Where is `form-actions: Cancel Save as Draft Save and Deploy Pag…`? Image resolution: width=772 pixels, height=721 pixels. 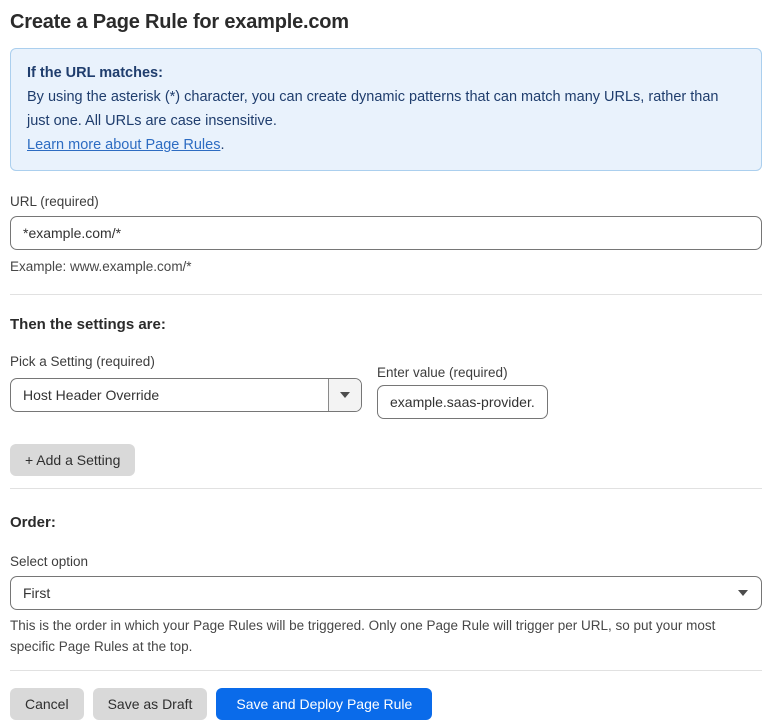
form-actions: Cancel Save as Draft Save and Deploy Pag… is located at coordinates (386, 704).